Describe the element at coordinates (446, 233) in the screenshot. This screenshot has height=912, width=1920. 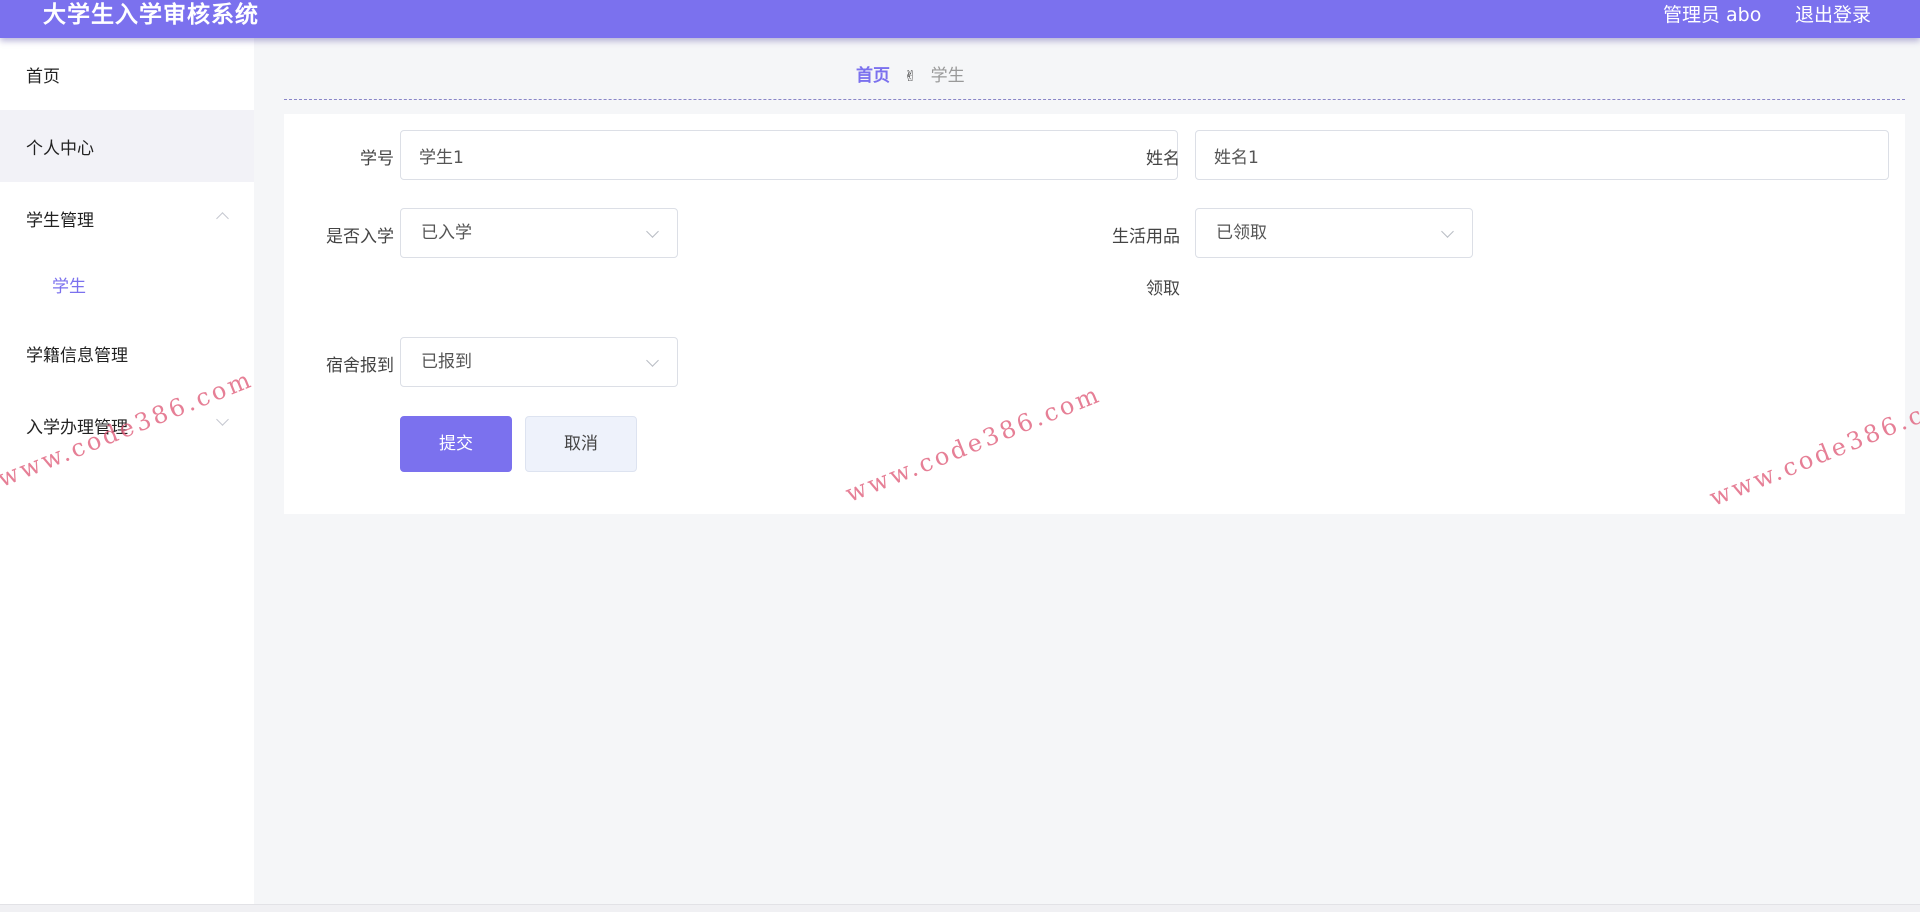
I see `select-value: 已入学` at that location.